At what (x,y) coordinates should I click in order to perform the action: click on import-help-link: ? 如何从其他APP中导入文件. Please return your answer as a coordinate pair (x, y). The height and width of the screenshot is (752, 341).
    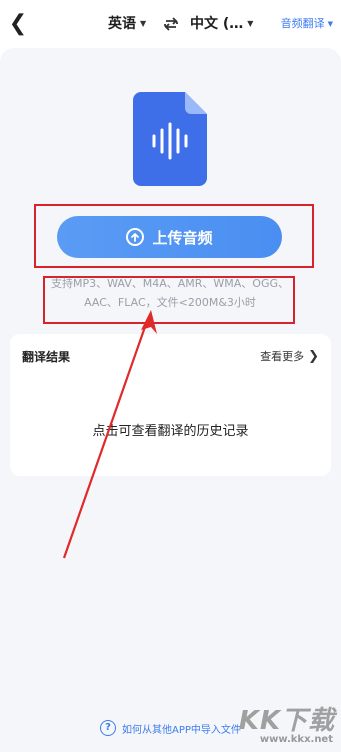
    Looking at the image, I should click on (170, 728).